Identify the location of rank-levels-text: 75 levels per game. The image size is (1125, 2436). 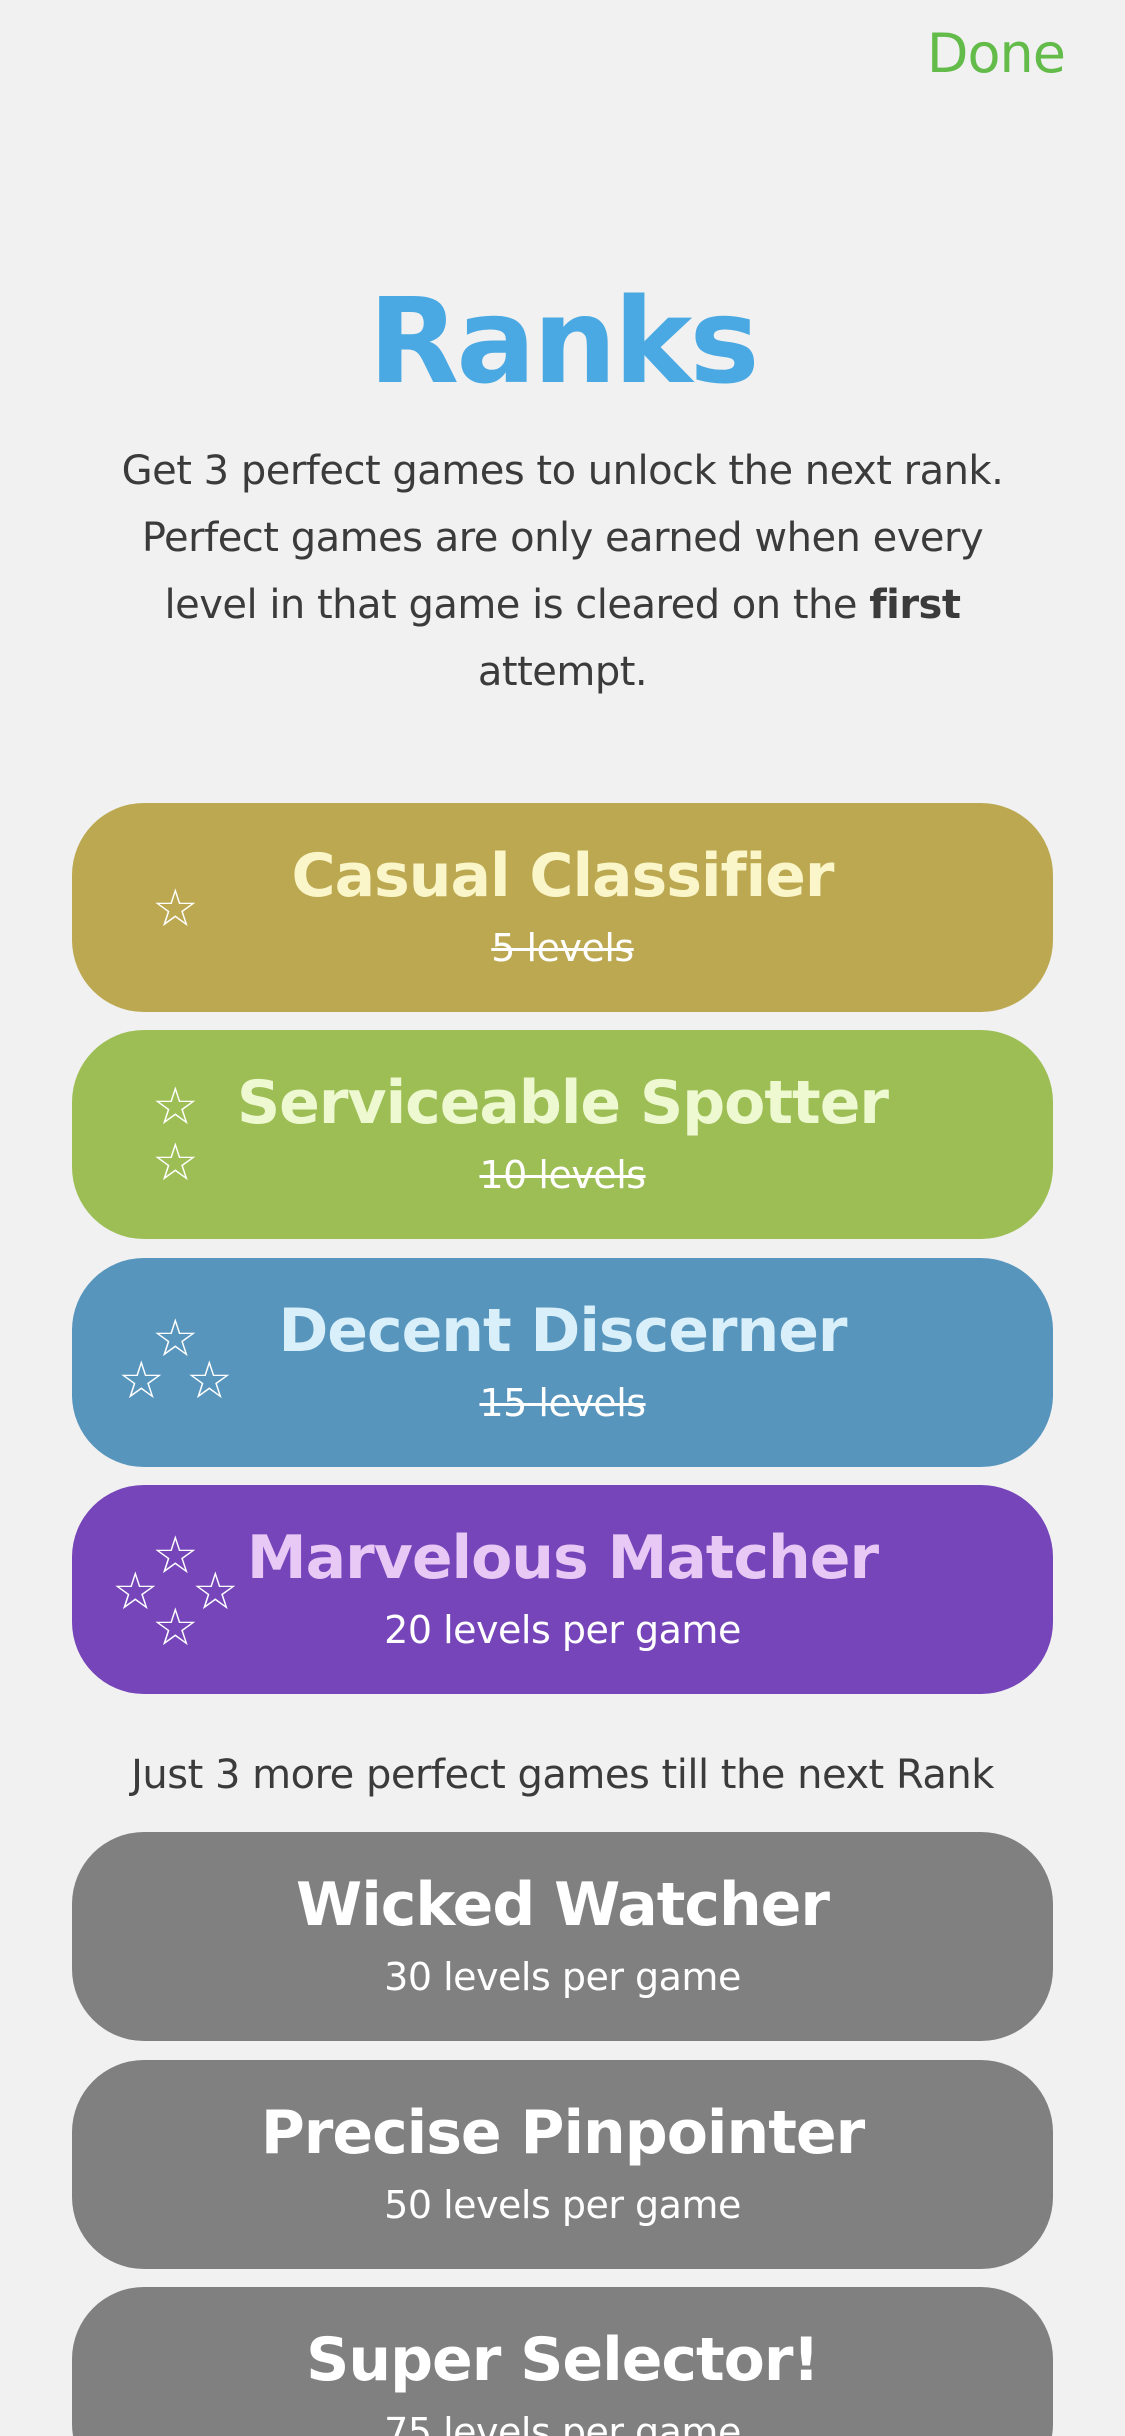
(562, 2423).